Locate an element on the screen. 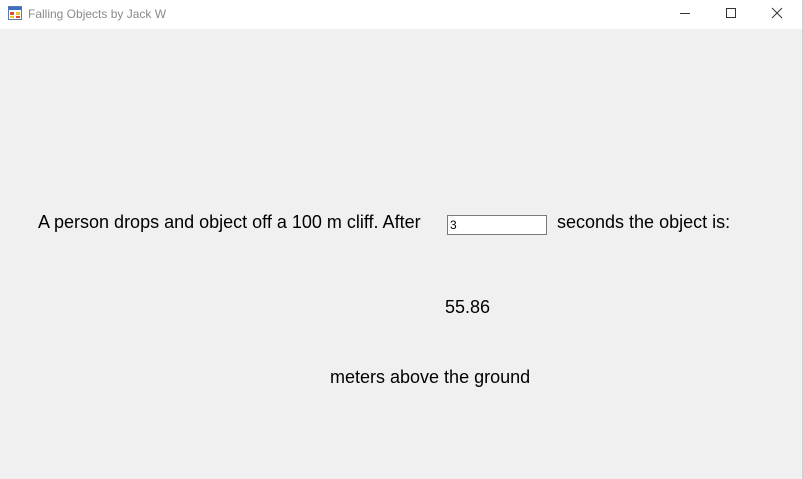 Image resolution: width=803 pixels, height=479 pixels. maximize-icon is located at coordinates (731, 15).